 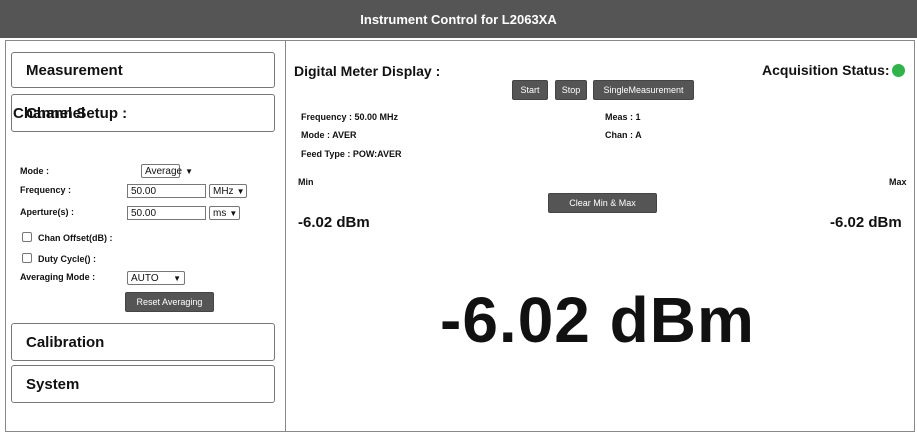 What do you see at coordinates (46, 190) in the screenshot?
I see `frequency-label: Frequency :` at bounding box center [46, 190].